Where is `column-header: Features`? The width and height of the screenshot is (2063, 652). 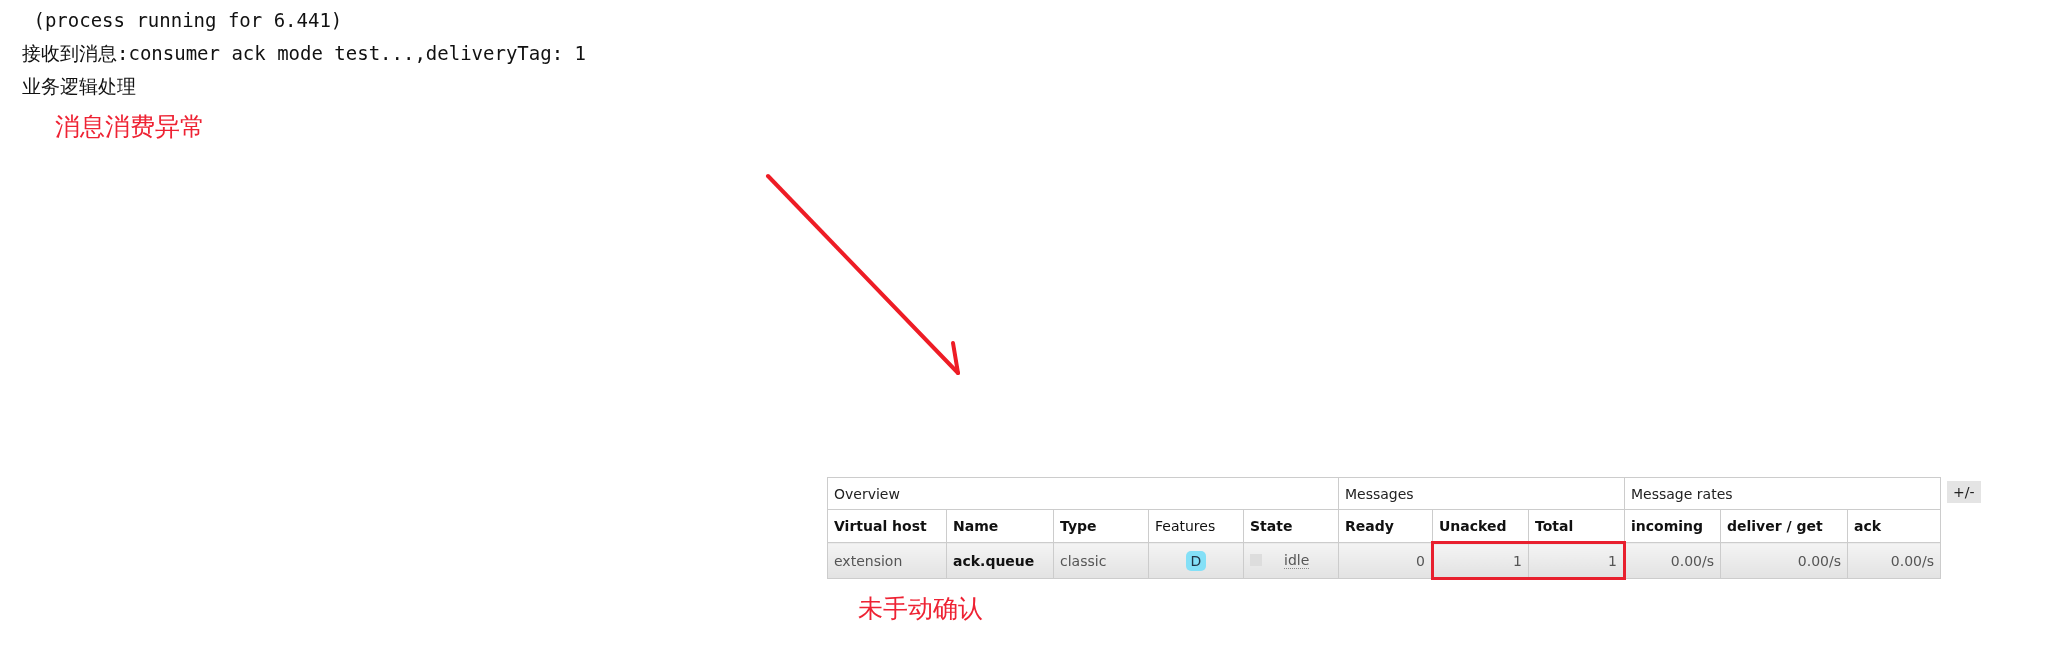
column-header: Features is located at coordinates (1196, 526).